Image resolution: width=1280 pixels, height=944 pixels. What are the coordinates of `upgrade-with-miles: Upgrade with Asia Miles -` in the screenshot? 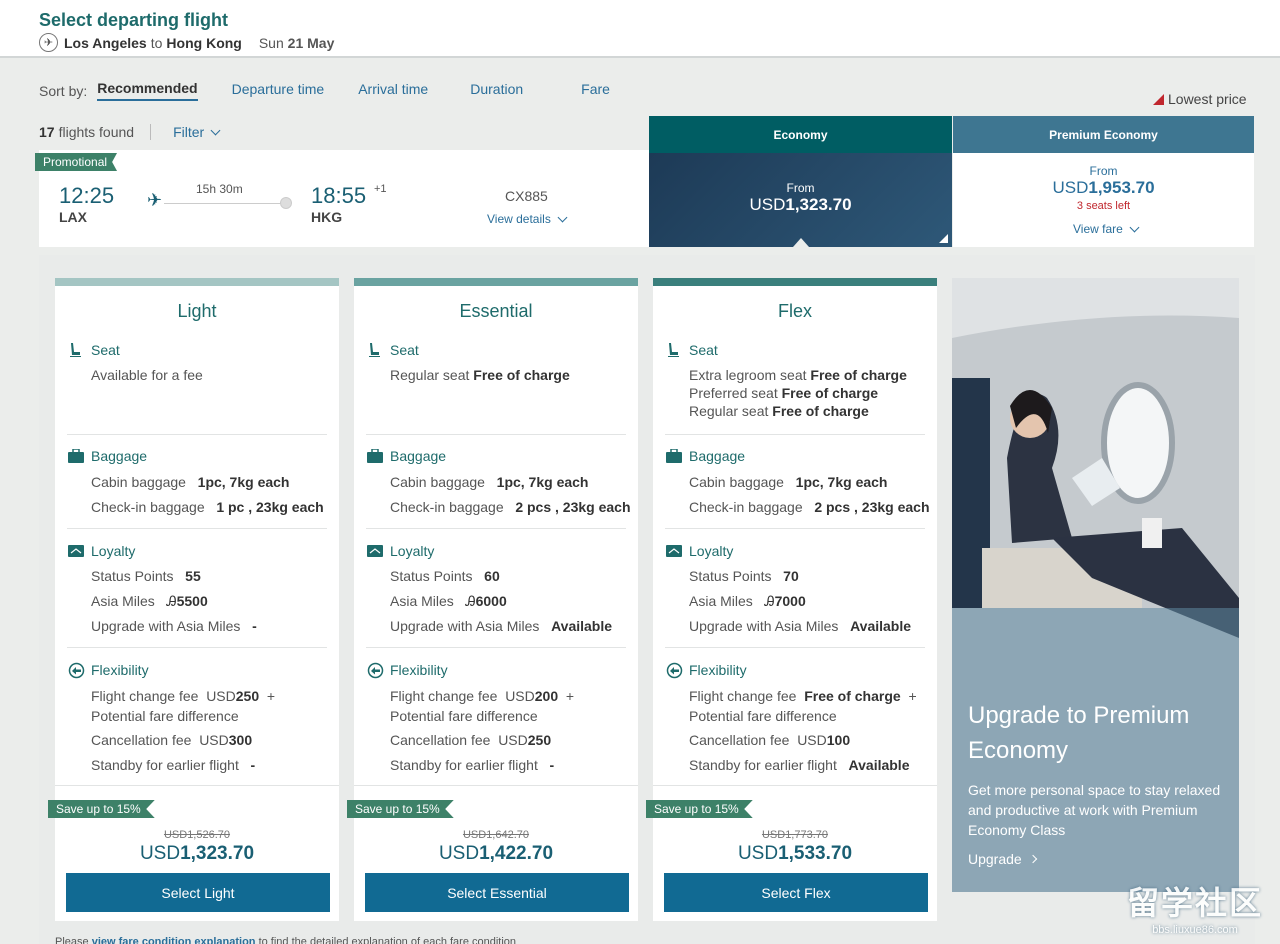 It's located at (174, 626).